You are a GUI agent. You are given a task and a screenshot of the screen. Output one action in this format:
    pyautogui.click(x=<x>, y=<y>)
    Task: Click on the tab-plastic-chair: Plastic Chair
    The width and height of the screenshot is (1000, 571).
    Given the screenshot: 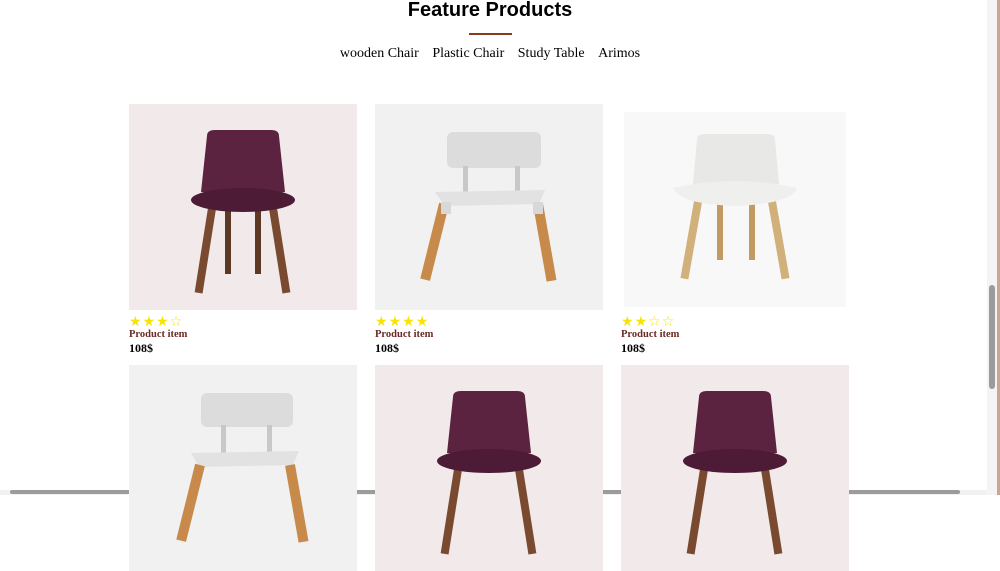 What is the action you would take?
    pyautogui.click(x=468, y=53)
    